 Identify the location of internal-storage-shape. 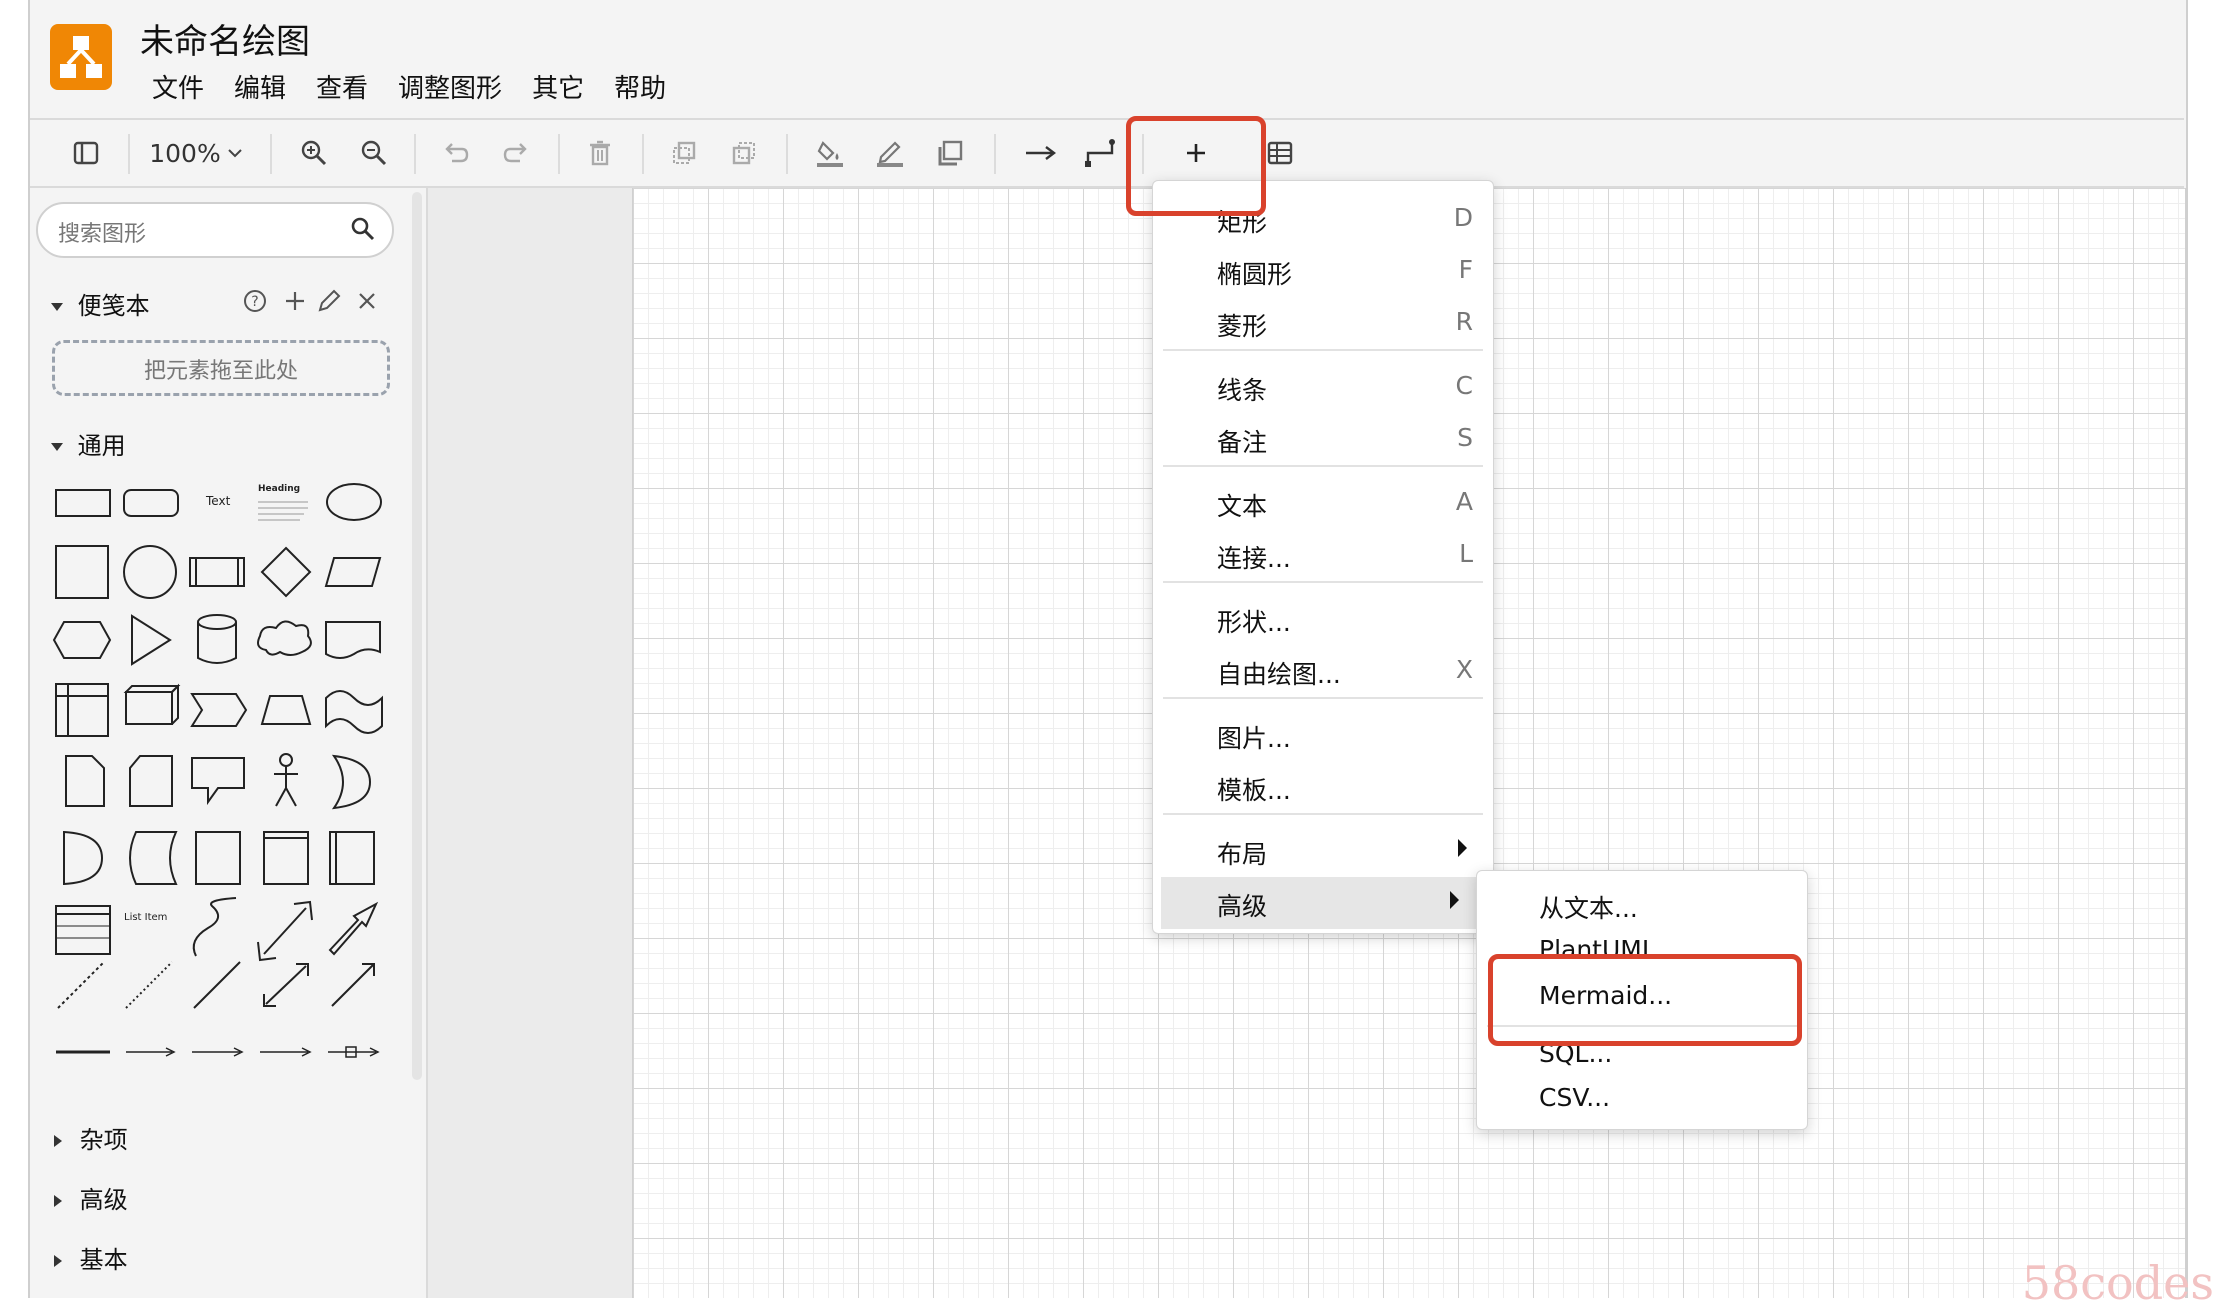
(82, 710).